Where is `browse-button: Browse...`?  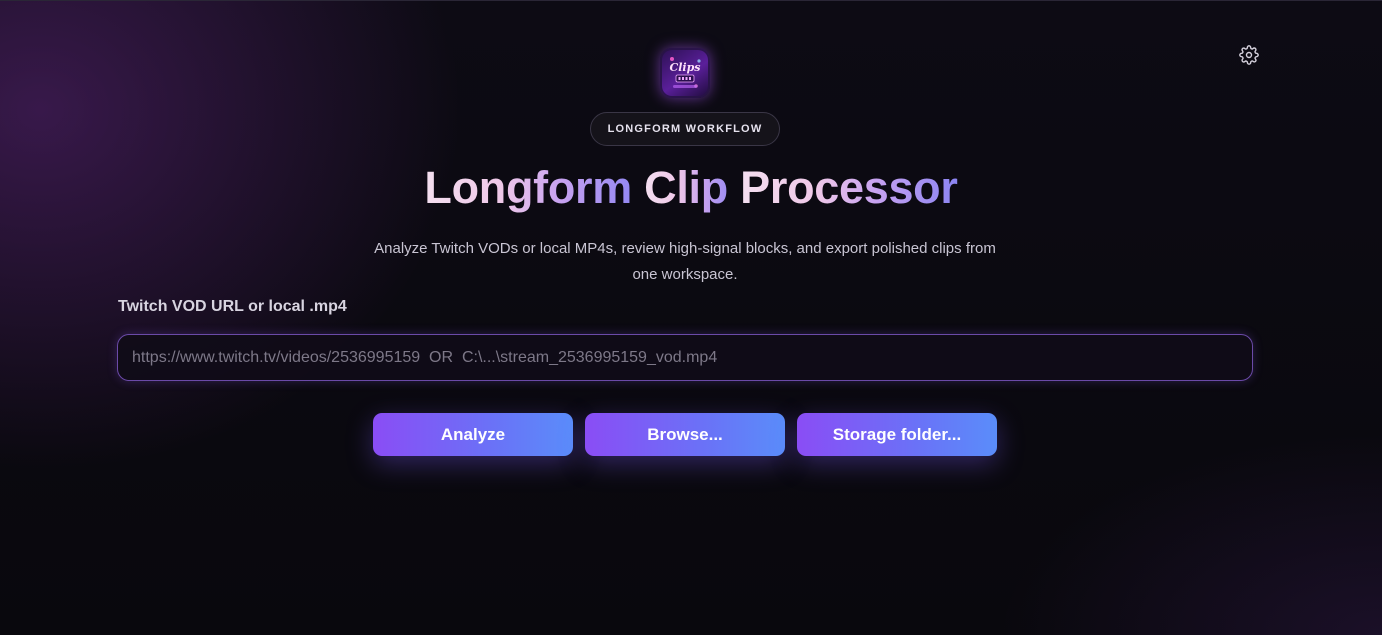
browse-button: Browse... is located at coordinates (685, 434).